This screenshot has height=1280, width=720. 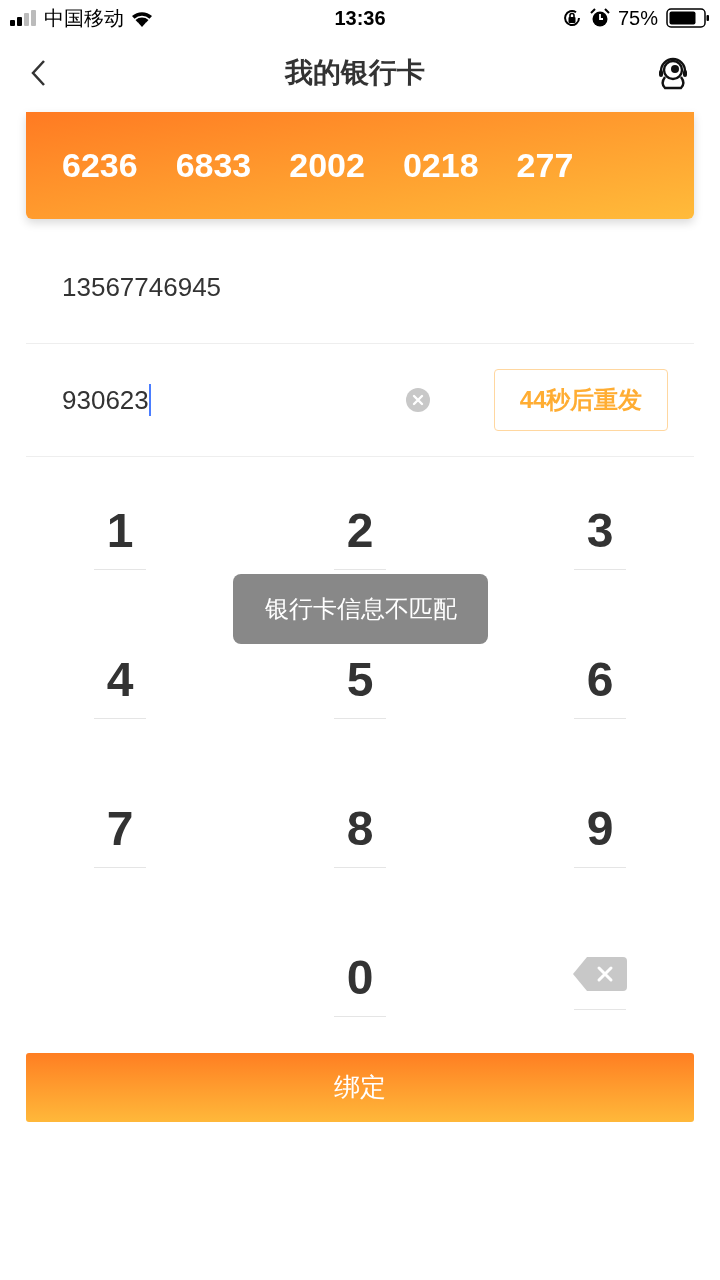 What do you see at coordinates (105, 400) in the screenshot?
I see `code-input-field: 930623` at bounding box center [105, 400].